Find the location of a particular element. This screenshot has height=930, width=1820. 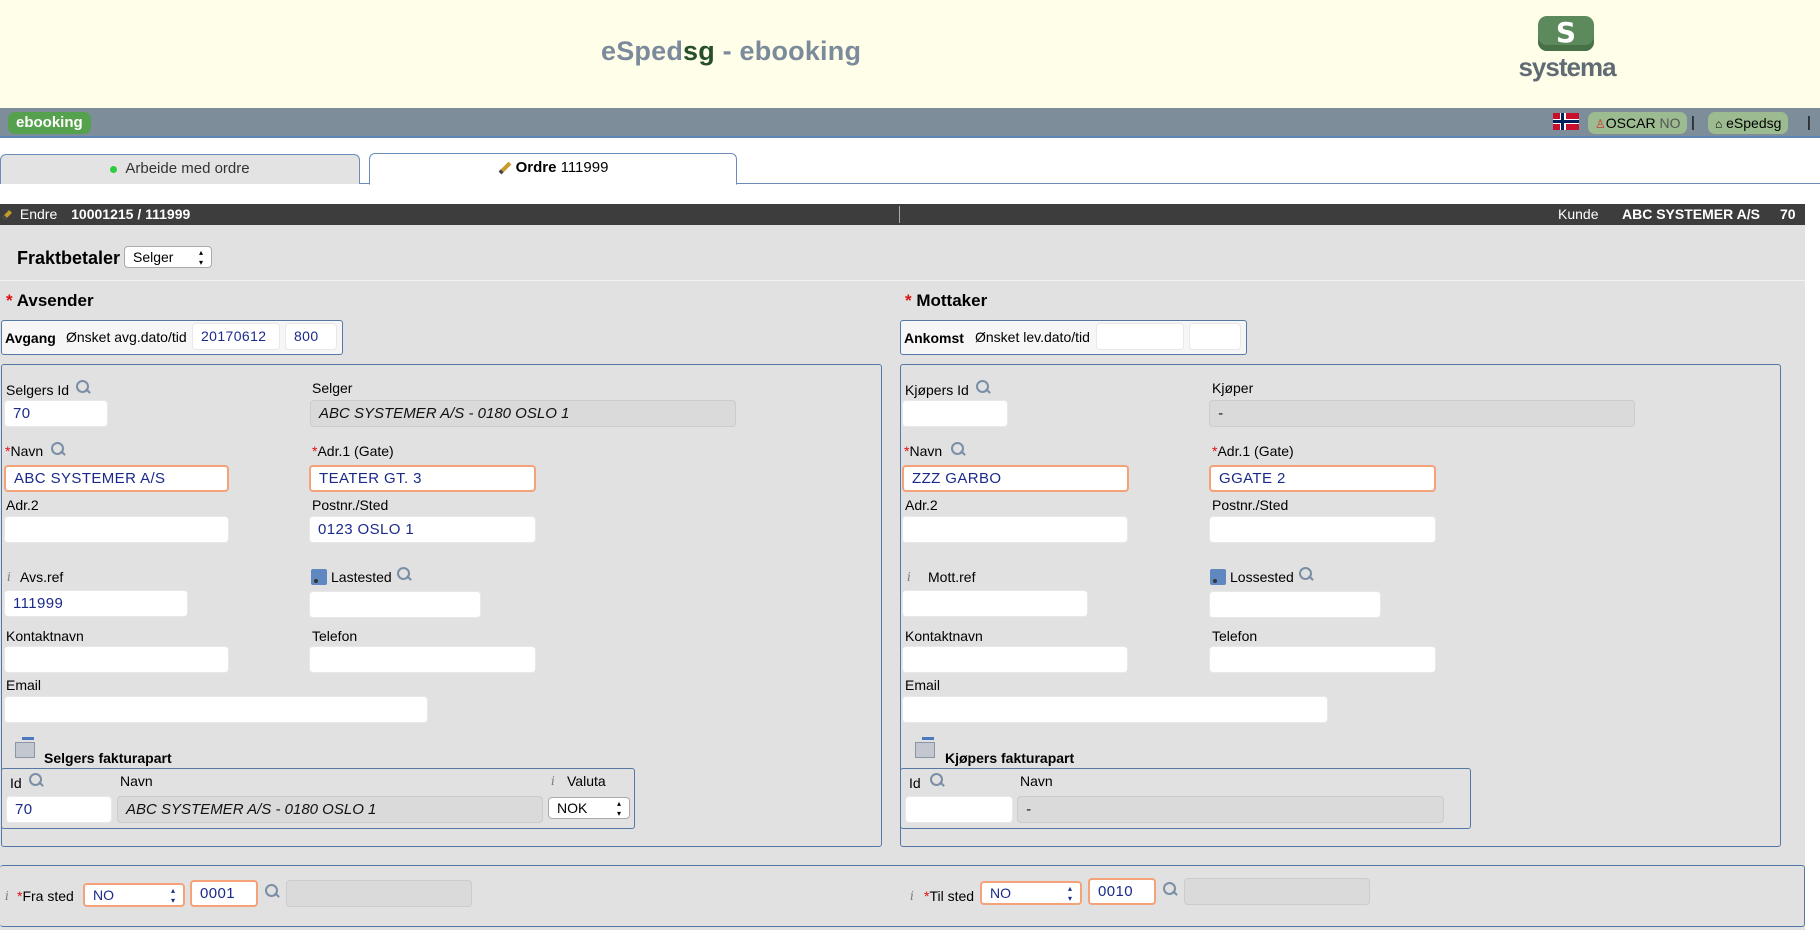

fra-sted-label: *Fra sted is located at coordinates (45, 896).